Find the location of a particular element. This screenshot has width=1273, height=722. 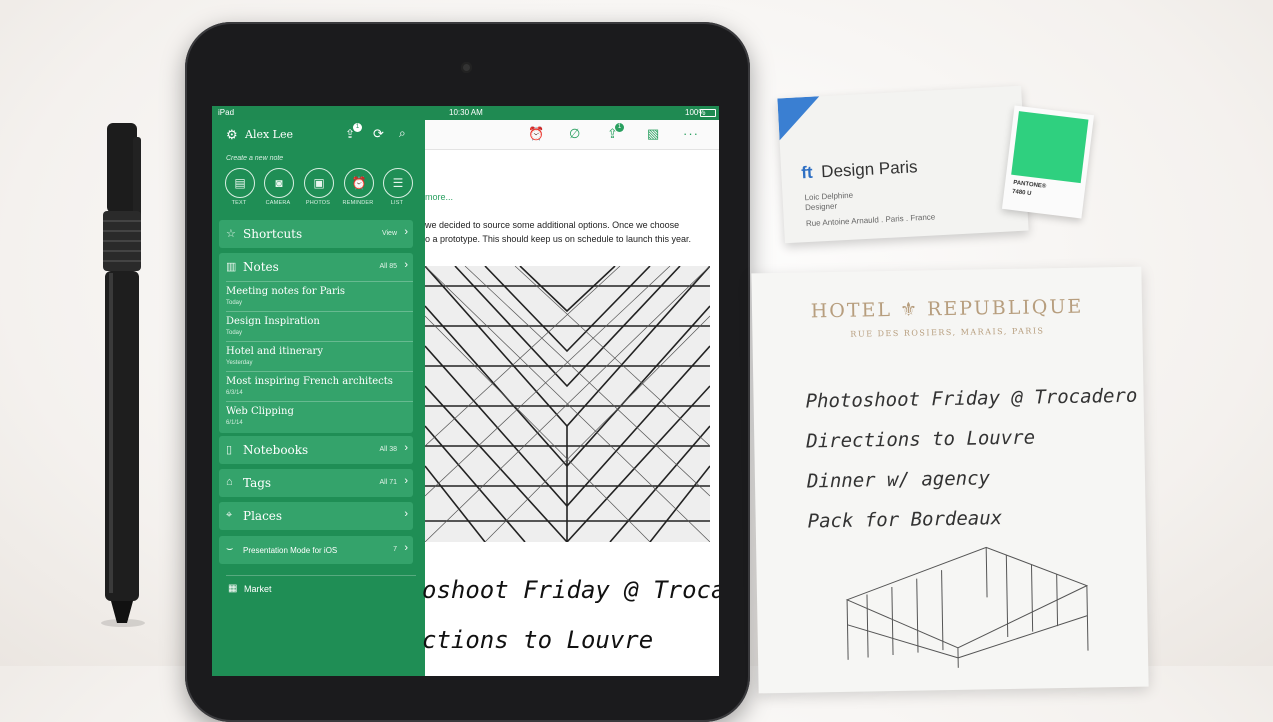

list-item: Most inspiring French architects 6/3/14 is located at coordinates (319, 386).